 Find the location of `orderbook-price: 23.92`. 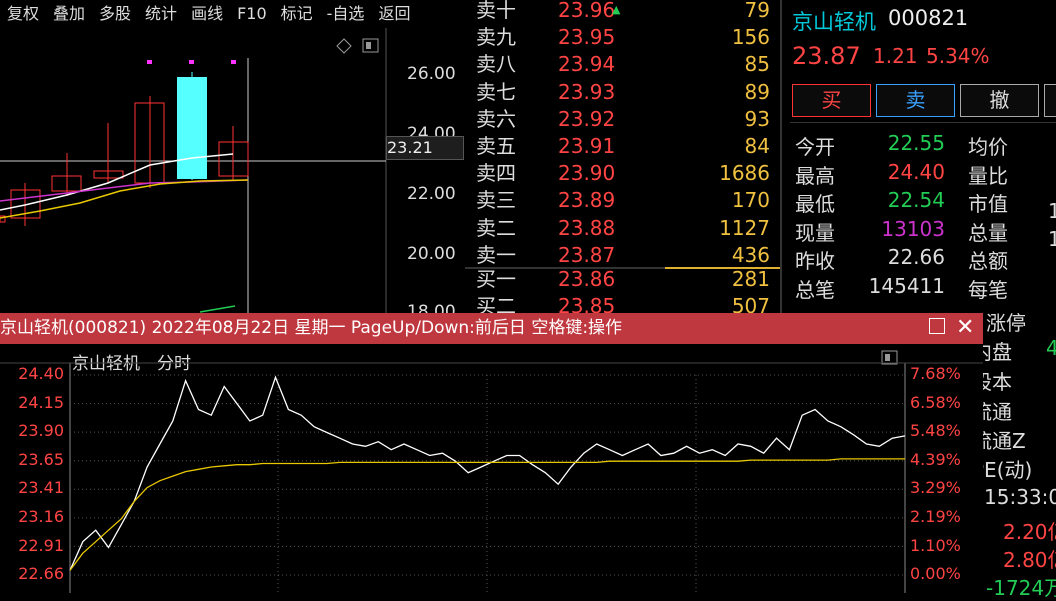

orderbook-price: 23.92 is located at coordinates (587, 118).